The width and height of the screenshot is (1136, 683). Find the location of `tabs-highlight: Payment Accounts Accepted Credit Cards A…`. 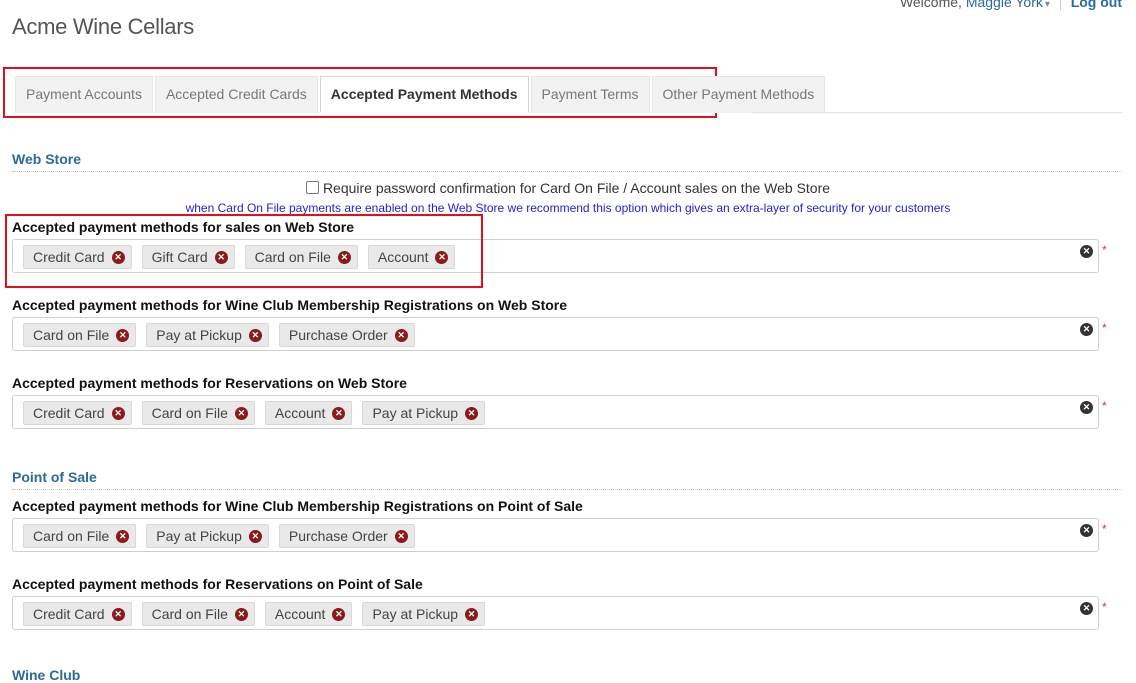

tabs-highlight: Payment Accounts Accepted Credit Cards A… is located at coordinates (414, 92).